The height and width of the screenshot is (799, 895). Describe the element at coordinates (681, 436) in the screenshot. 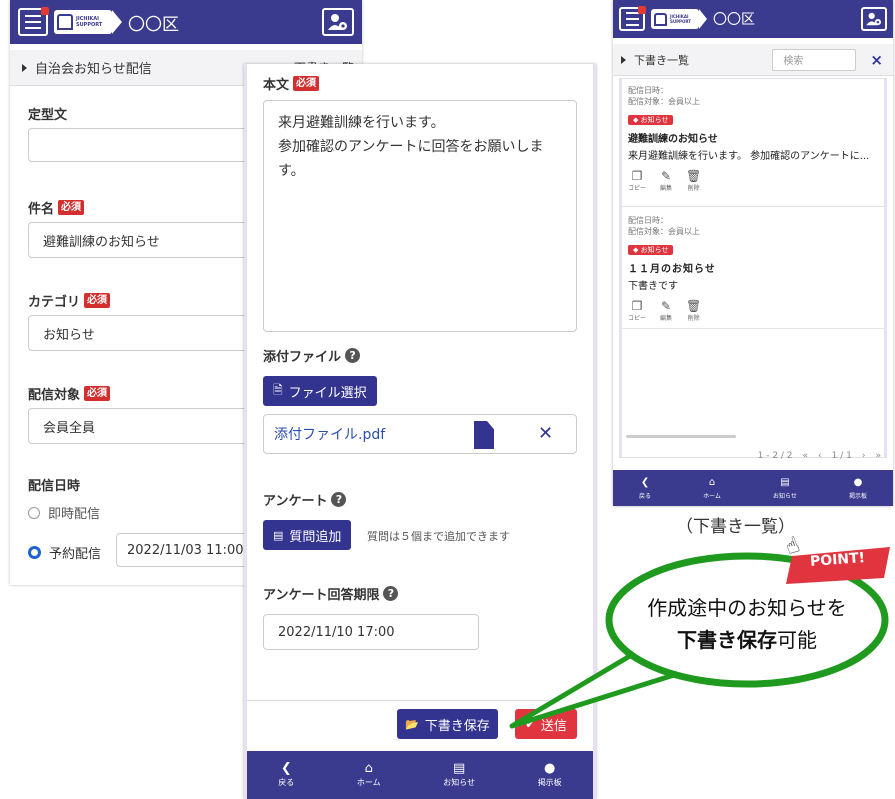

I see `horizontal-scrollbar` at that location.